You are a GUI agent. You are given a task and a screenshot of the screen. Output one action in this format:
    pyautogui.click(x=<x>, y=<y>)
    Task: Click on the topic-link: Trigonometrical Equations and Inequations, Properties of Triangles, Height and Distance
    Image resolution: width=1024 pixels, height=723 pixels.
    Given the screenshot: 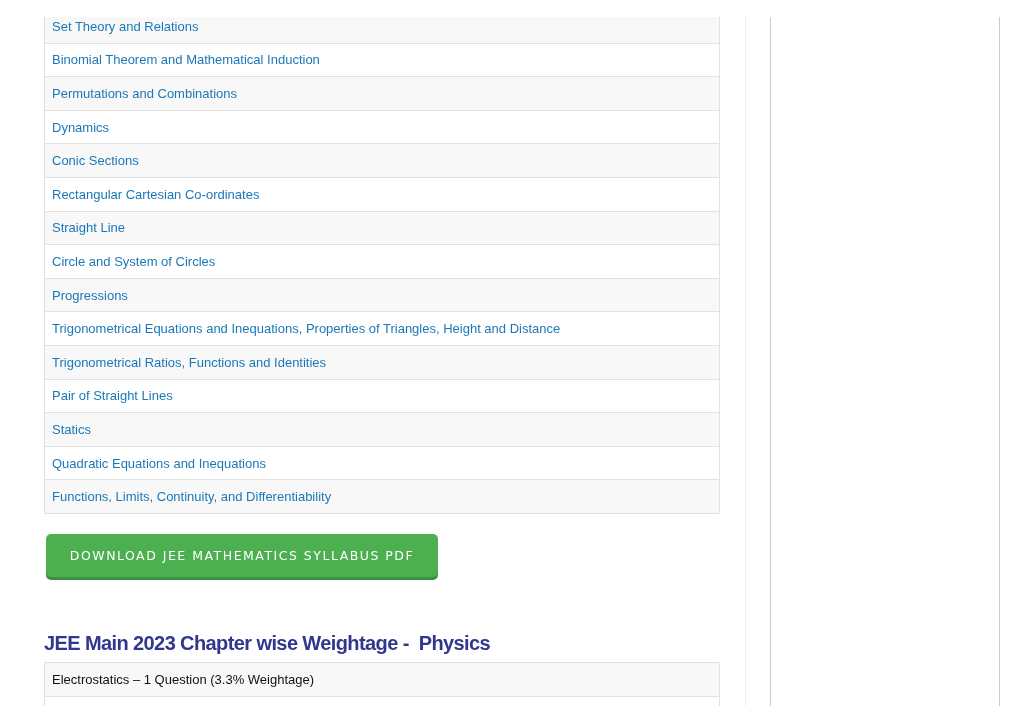 What is the action you would take?
    pyautogui.click(x=306, y=329)
    